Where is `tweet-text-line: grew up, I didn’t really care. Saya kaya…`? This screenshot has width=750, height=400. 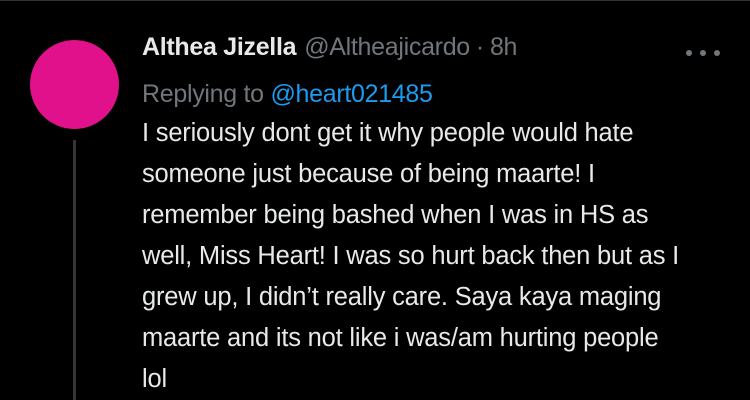
tweet-text-line: grew up, I didn’t really care. Saya kaya… is located at coordinates (402, 297).